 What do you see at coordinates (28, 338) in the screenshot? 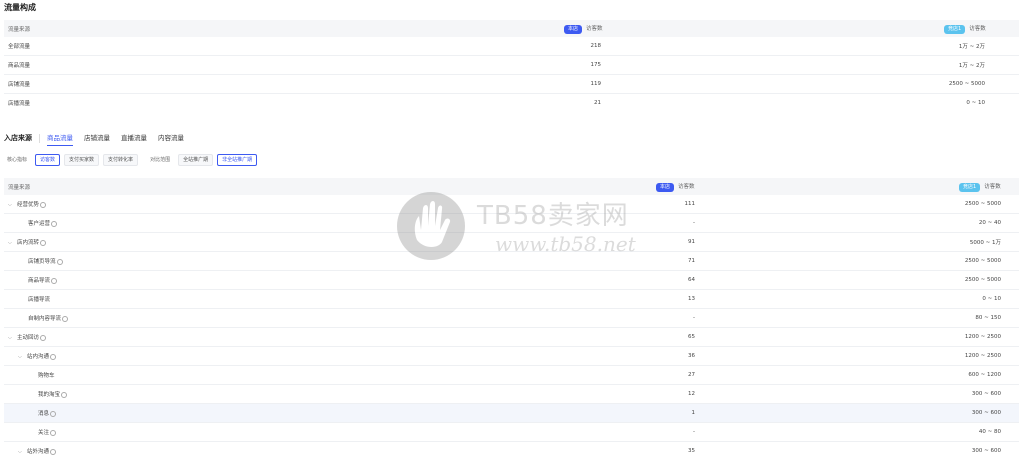
I see `row-name: 主动回访` at bounding box center [28, 338].